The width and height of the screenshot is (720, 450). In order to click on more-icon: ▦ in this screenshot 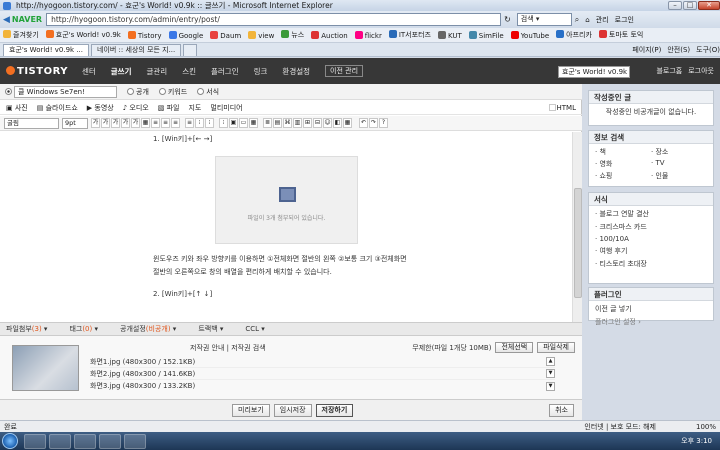, I will do `click(347, 123)`.